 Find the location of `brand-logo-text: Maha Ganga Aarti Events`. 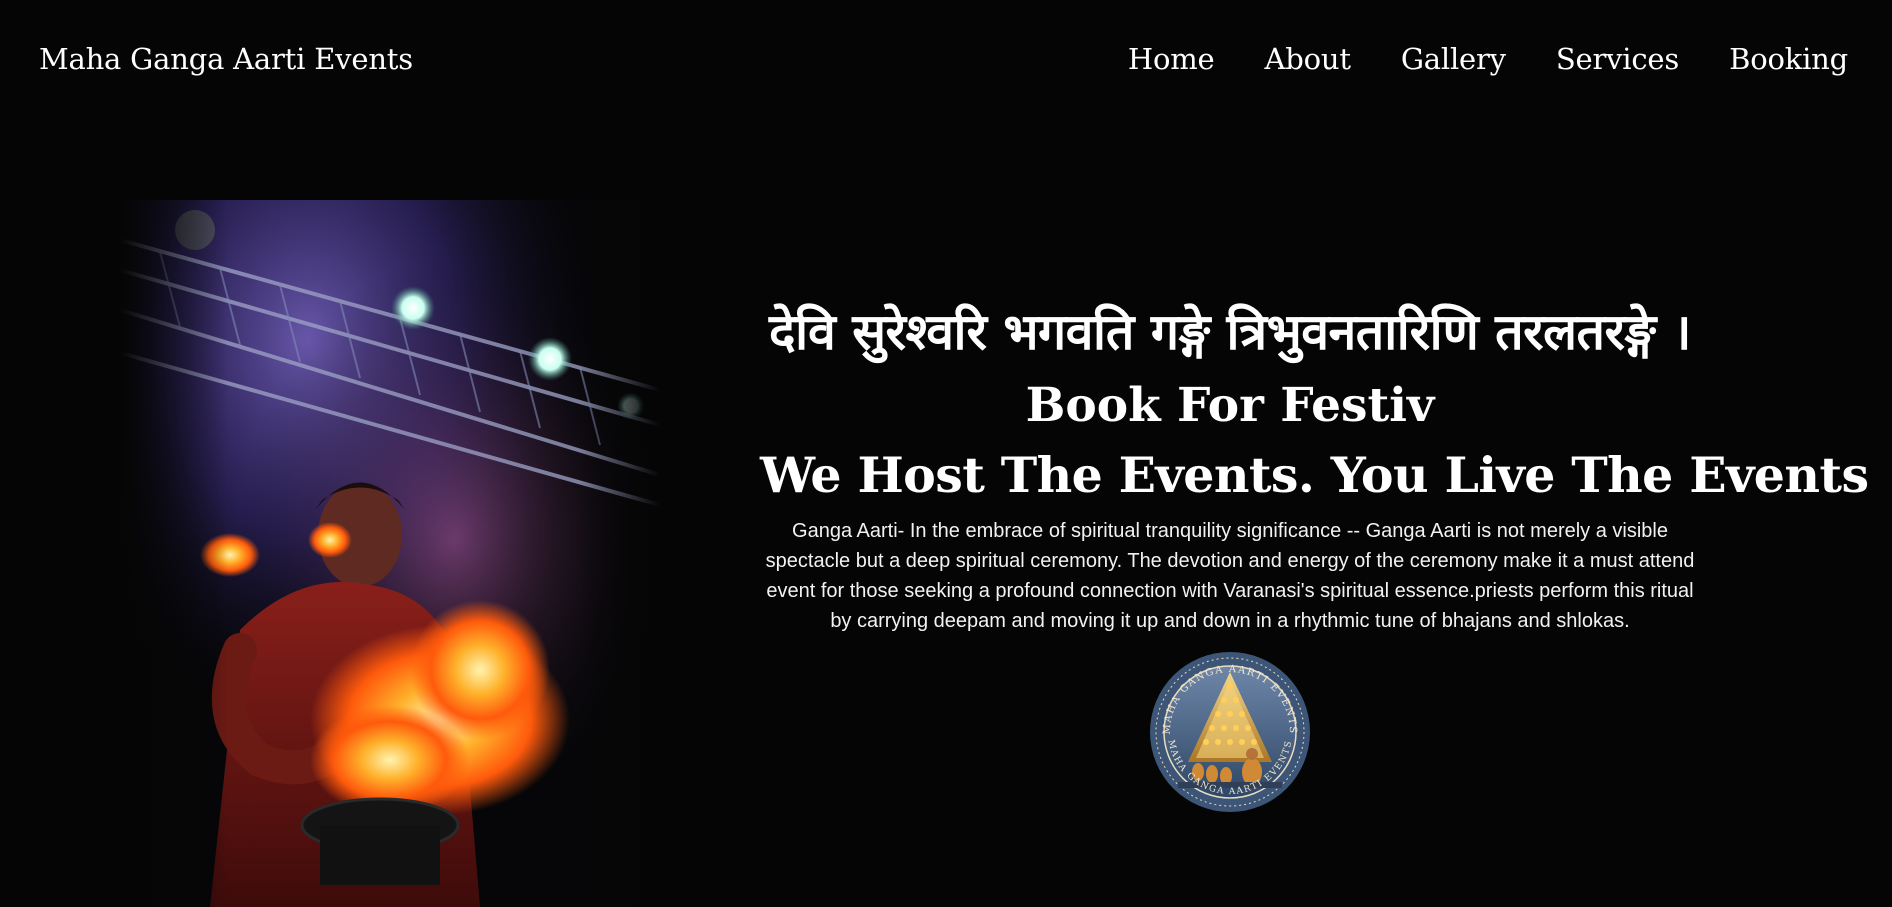

brand-logo-text: Maha Ganga Aarti Events is located at coordinates (226, 59).